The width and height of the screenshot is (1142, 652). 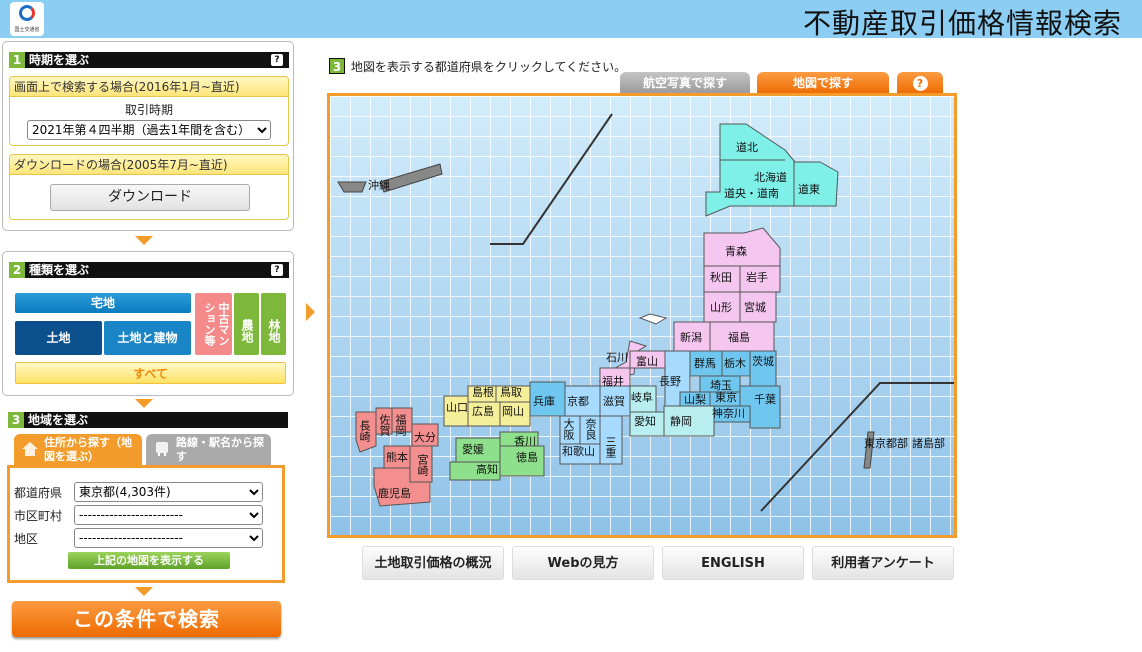 I want to click on map-label-yamanashi: 山梨, so click(x=695, y=400).